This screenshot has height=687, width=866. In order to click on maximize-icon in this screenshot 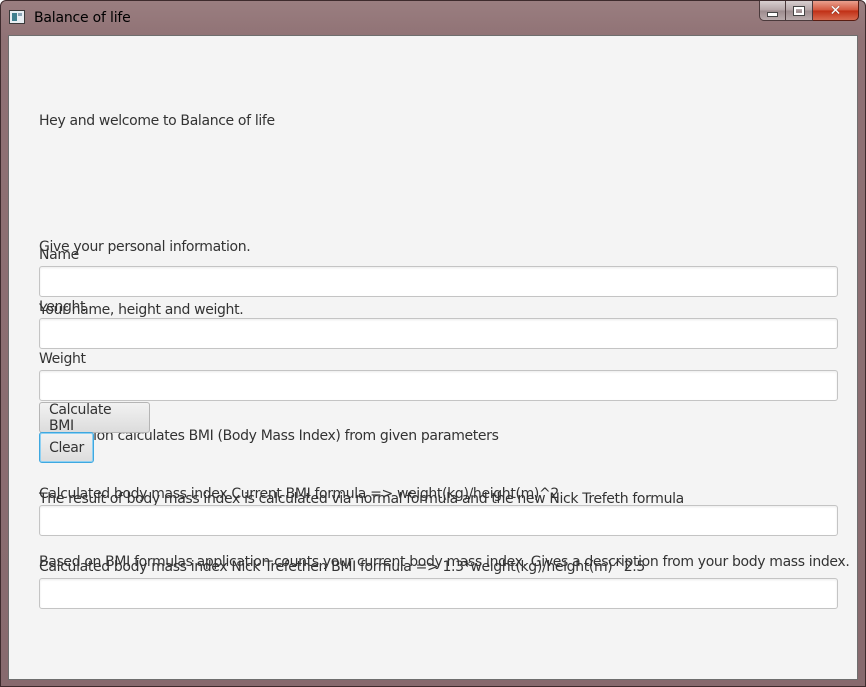, I will do `click(799, 10)`.